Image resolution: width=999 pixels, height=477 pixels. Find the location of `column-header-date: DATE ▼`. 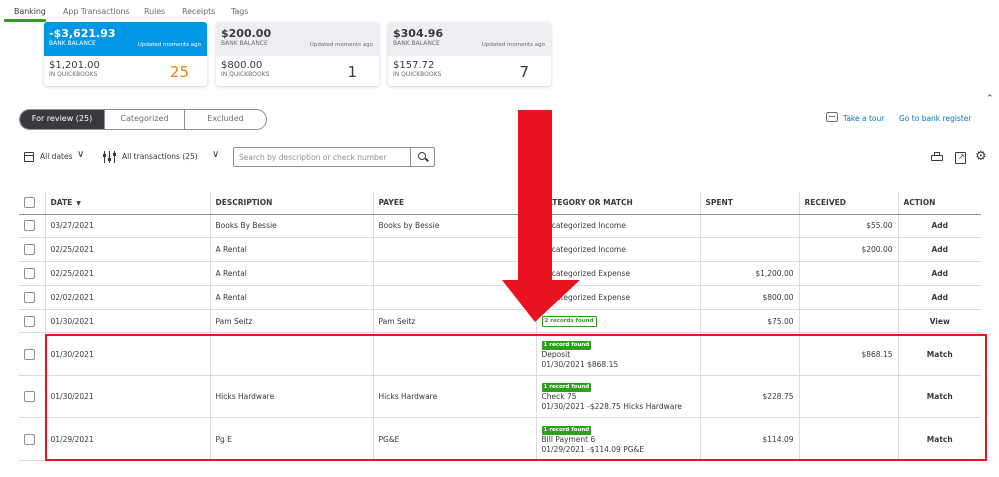

column-header-date: DATE ▼ is located at coordinates (128, 203).